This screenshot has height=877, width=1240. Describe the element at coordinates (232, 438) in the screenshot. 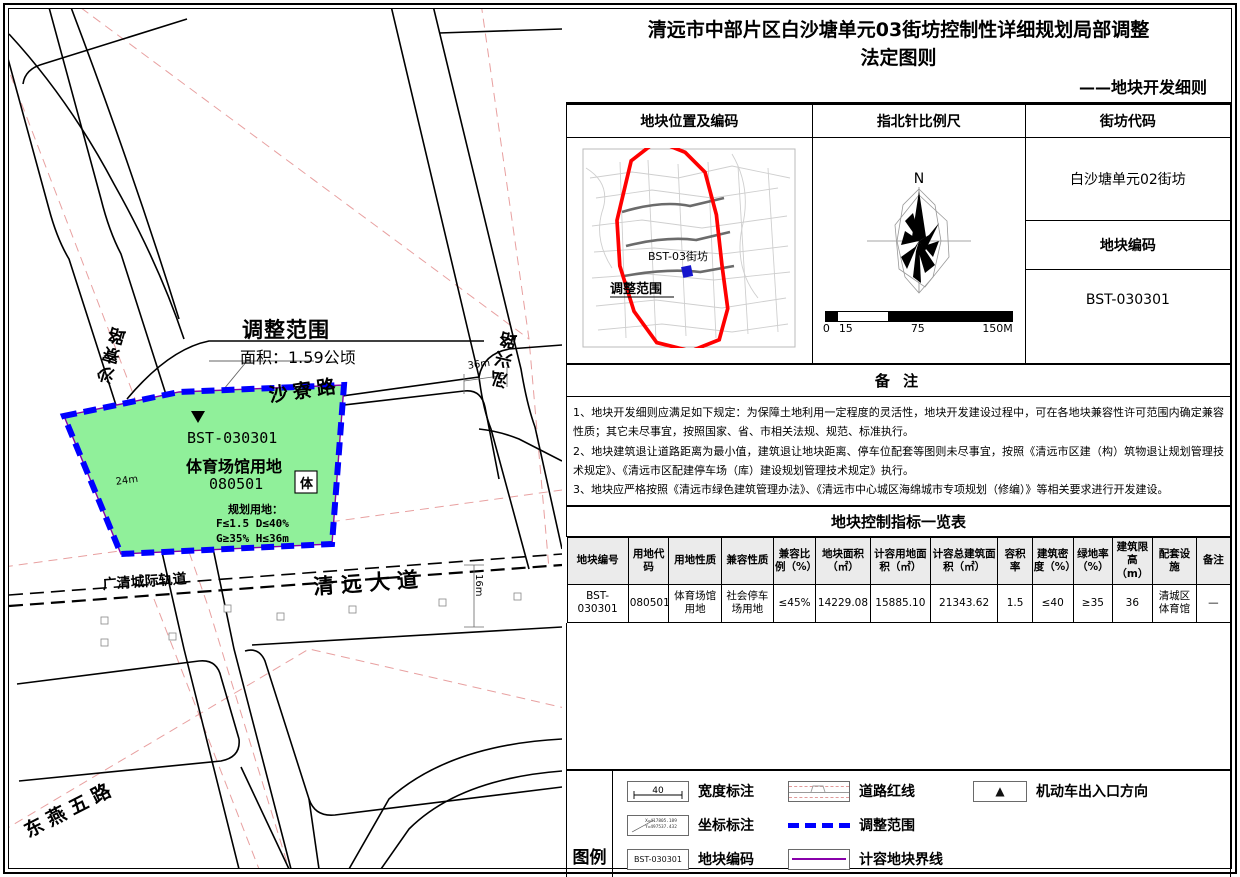

I see `parcel-code-label: BST-030301` at that location.